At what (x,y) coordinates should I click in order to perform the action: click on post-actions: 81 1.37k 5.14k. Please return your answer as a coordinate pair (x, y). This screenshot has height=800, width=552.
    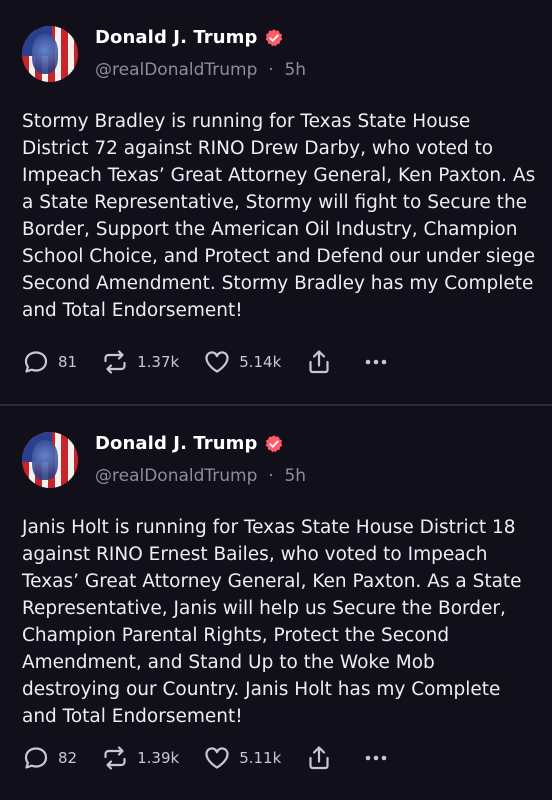
    Looking at the image, I should click on (217, 362).